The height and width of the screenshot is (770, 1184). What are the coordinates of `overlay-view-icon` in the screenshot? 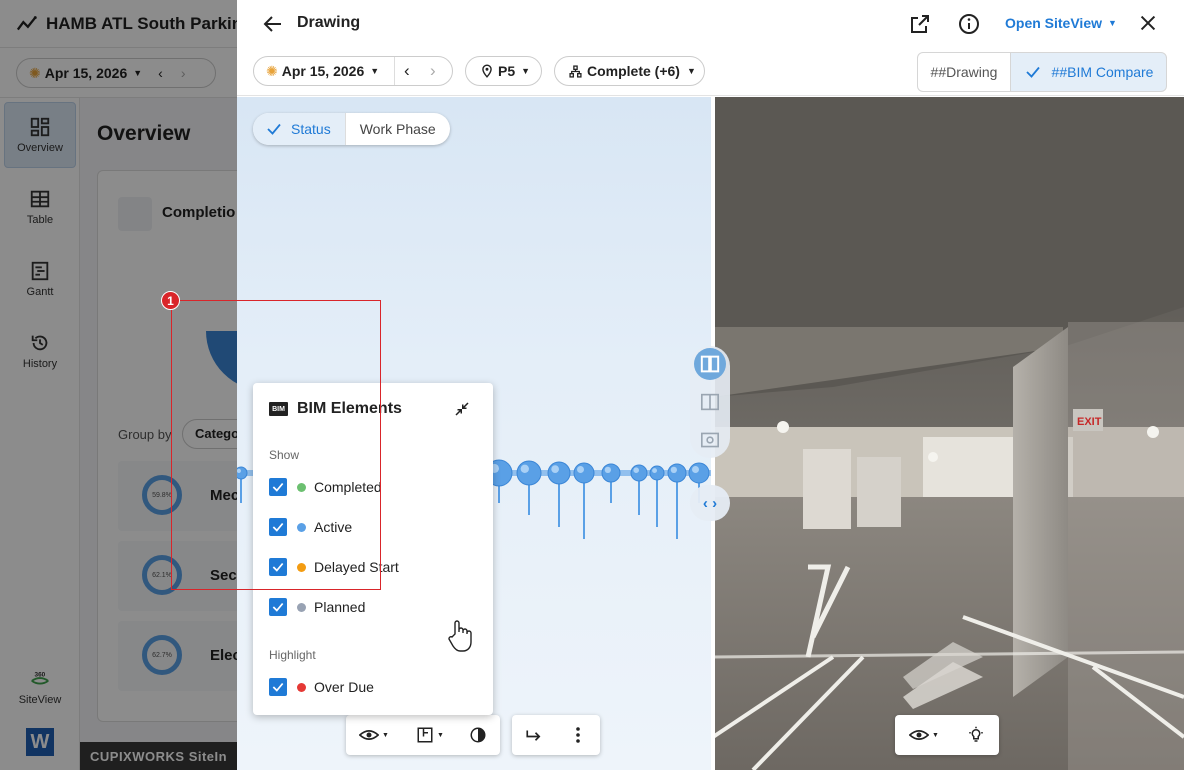 It's located at (710, 402).